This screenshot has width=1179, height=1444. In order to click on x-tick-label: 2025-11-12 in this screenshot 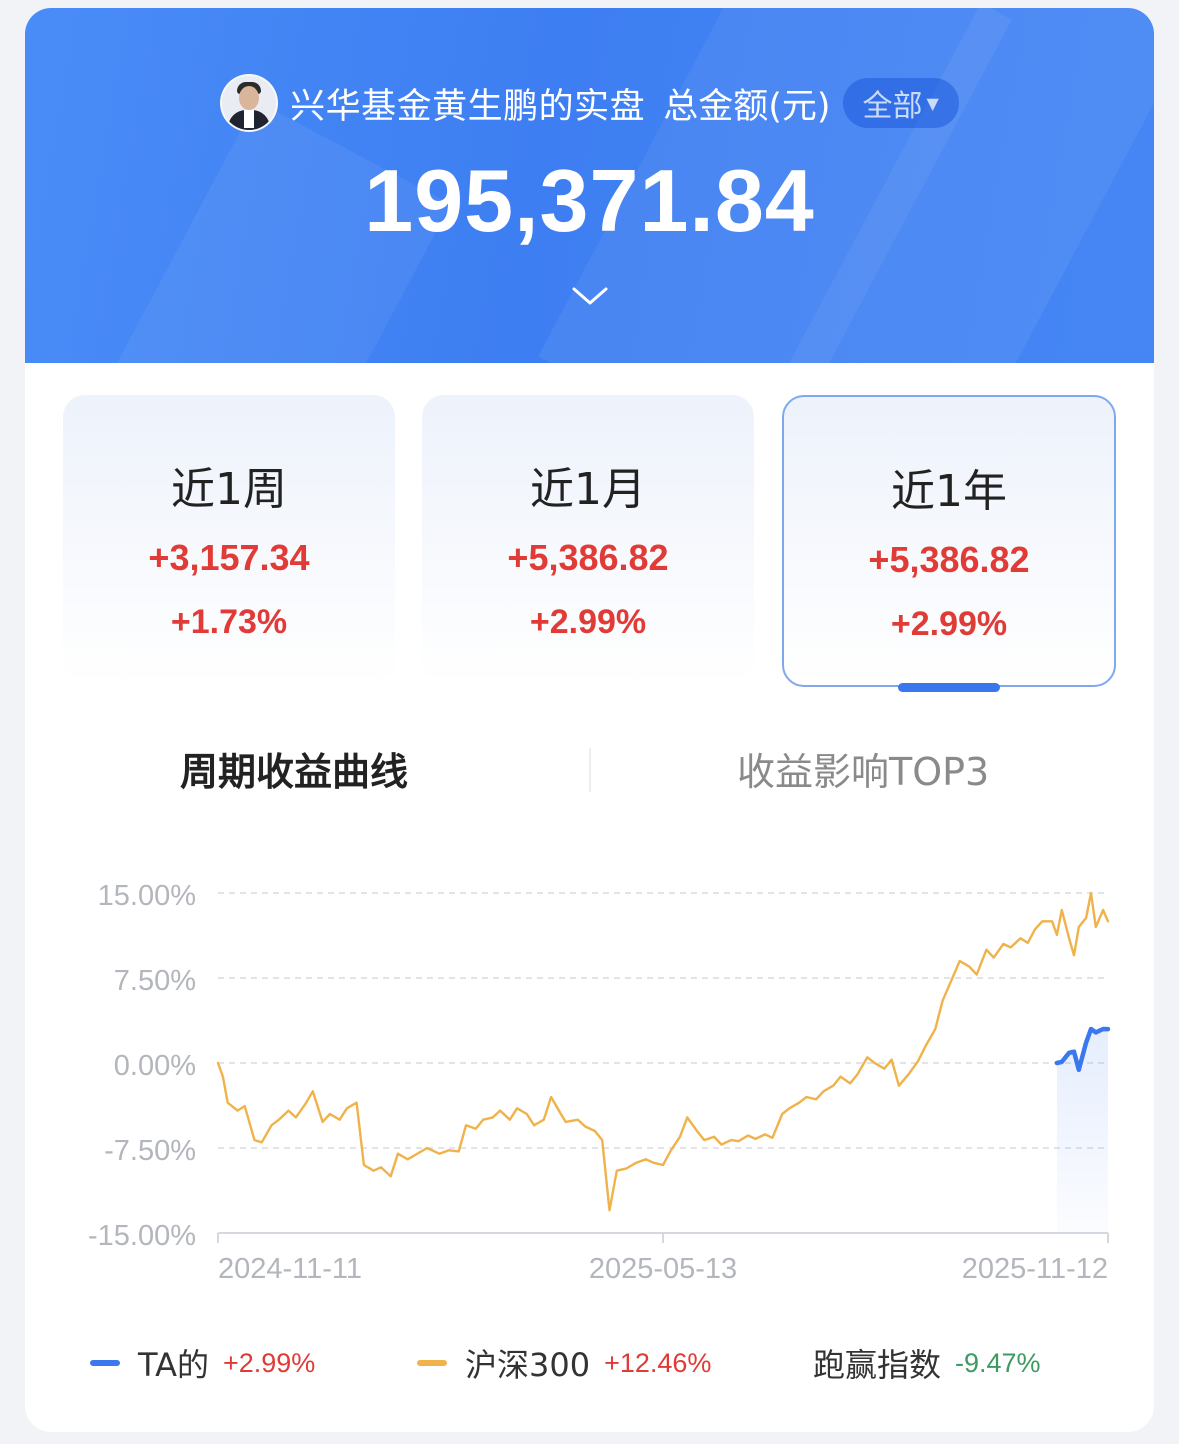, I will do `click(1035, 1269)`.